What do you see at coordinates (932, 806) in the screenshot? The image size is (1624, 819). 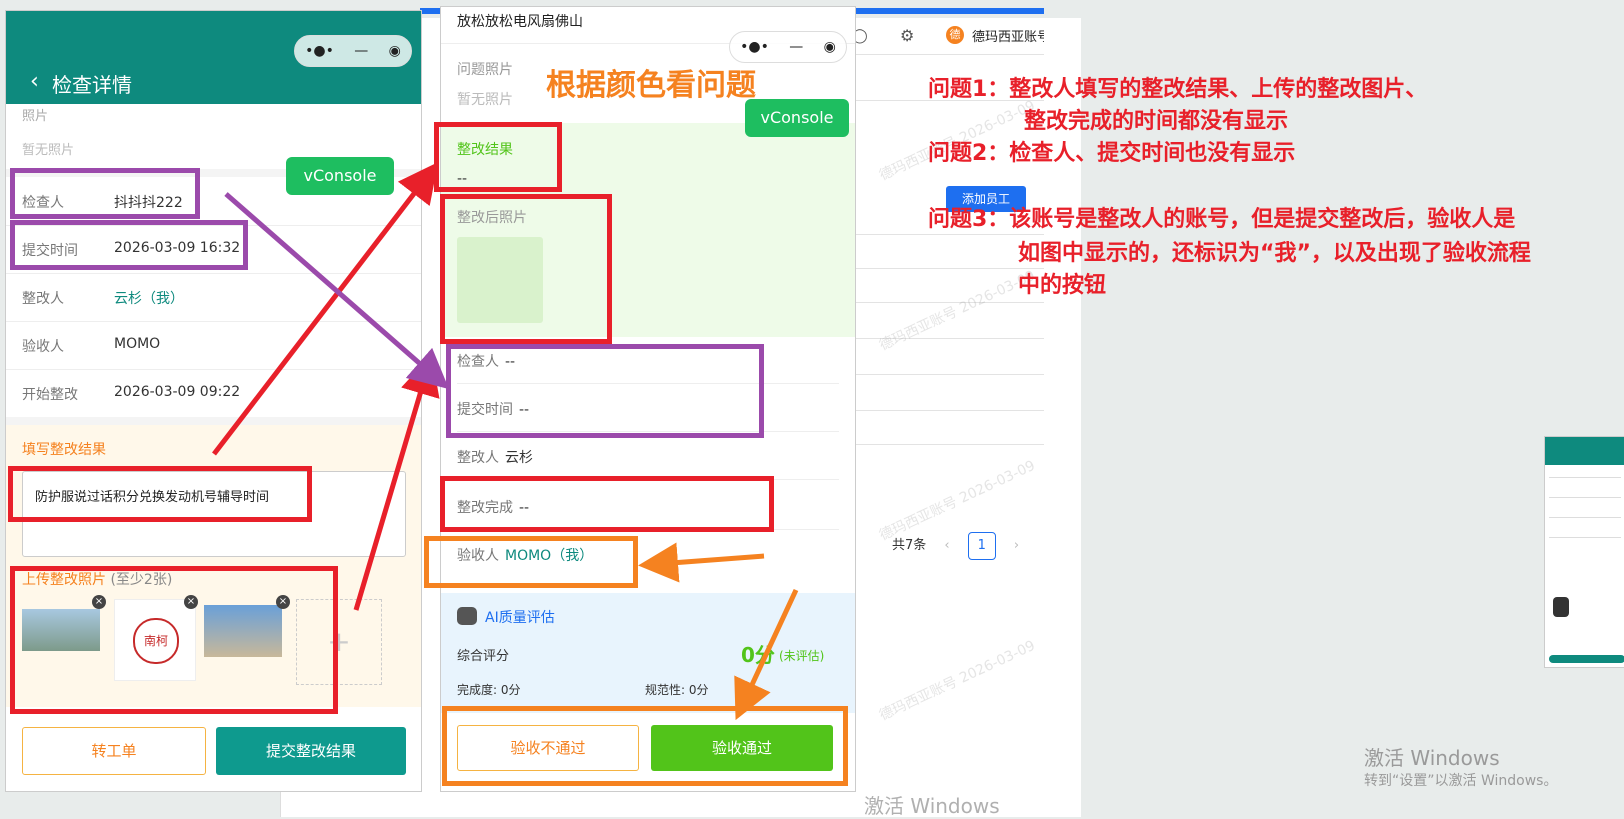 I see `windows-activation-title-2: 激活 Windows` at bounding box center [932, 806].